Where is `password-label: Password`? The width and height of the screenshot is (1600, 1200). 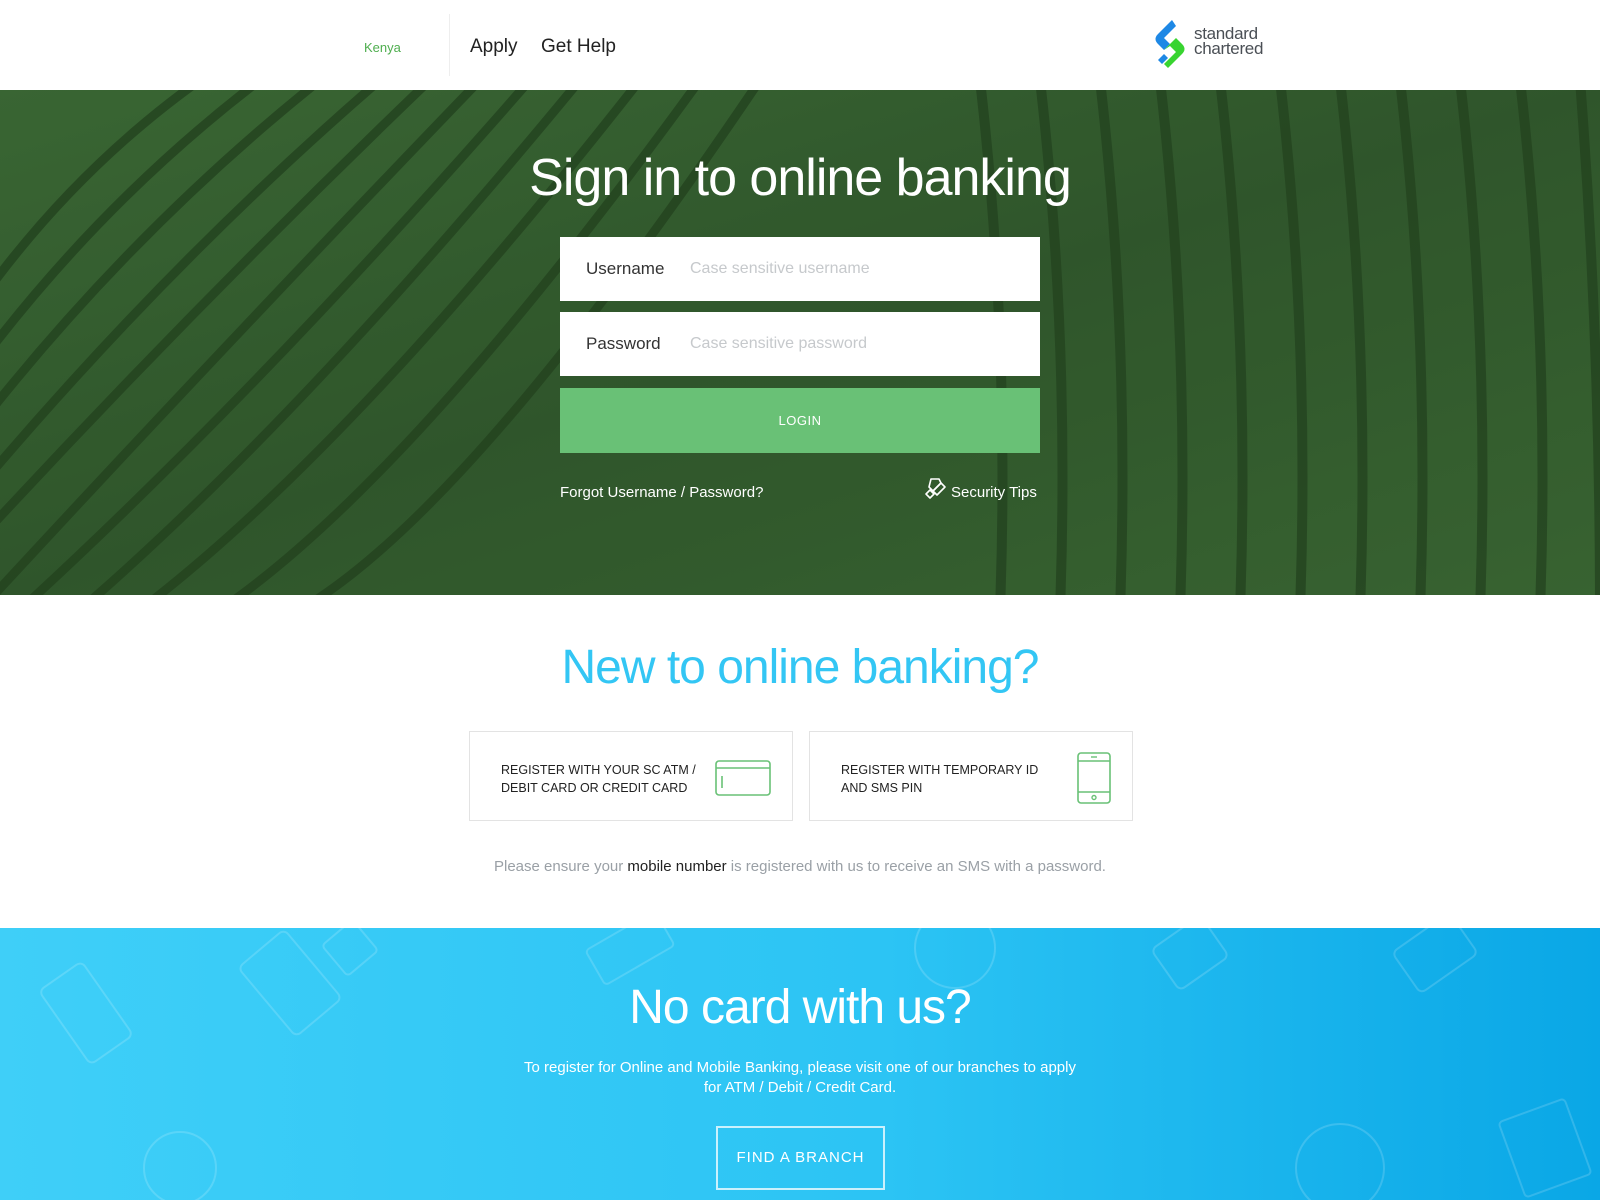
password-label: Password is located at coordinates (623, 343).